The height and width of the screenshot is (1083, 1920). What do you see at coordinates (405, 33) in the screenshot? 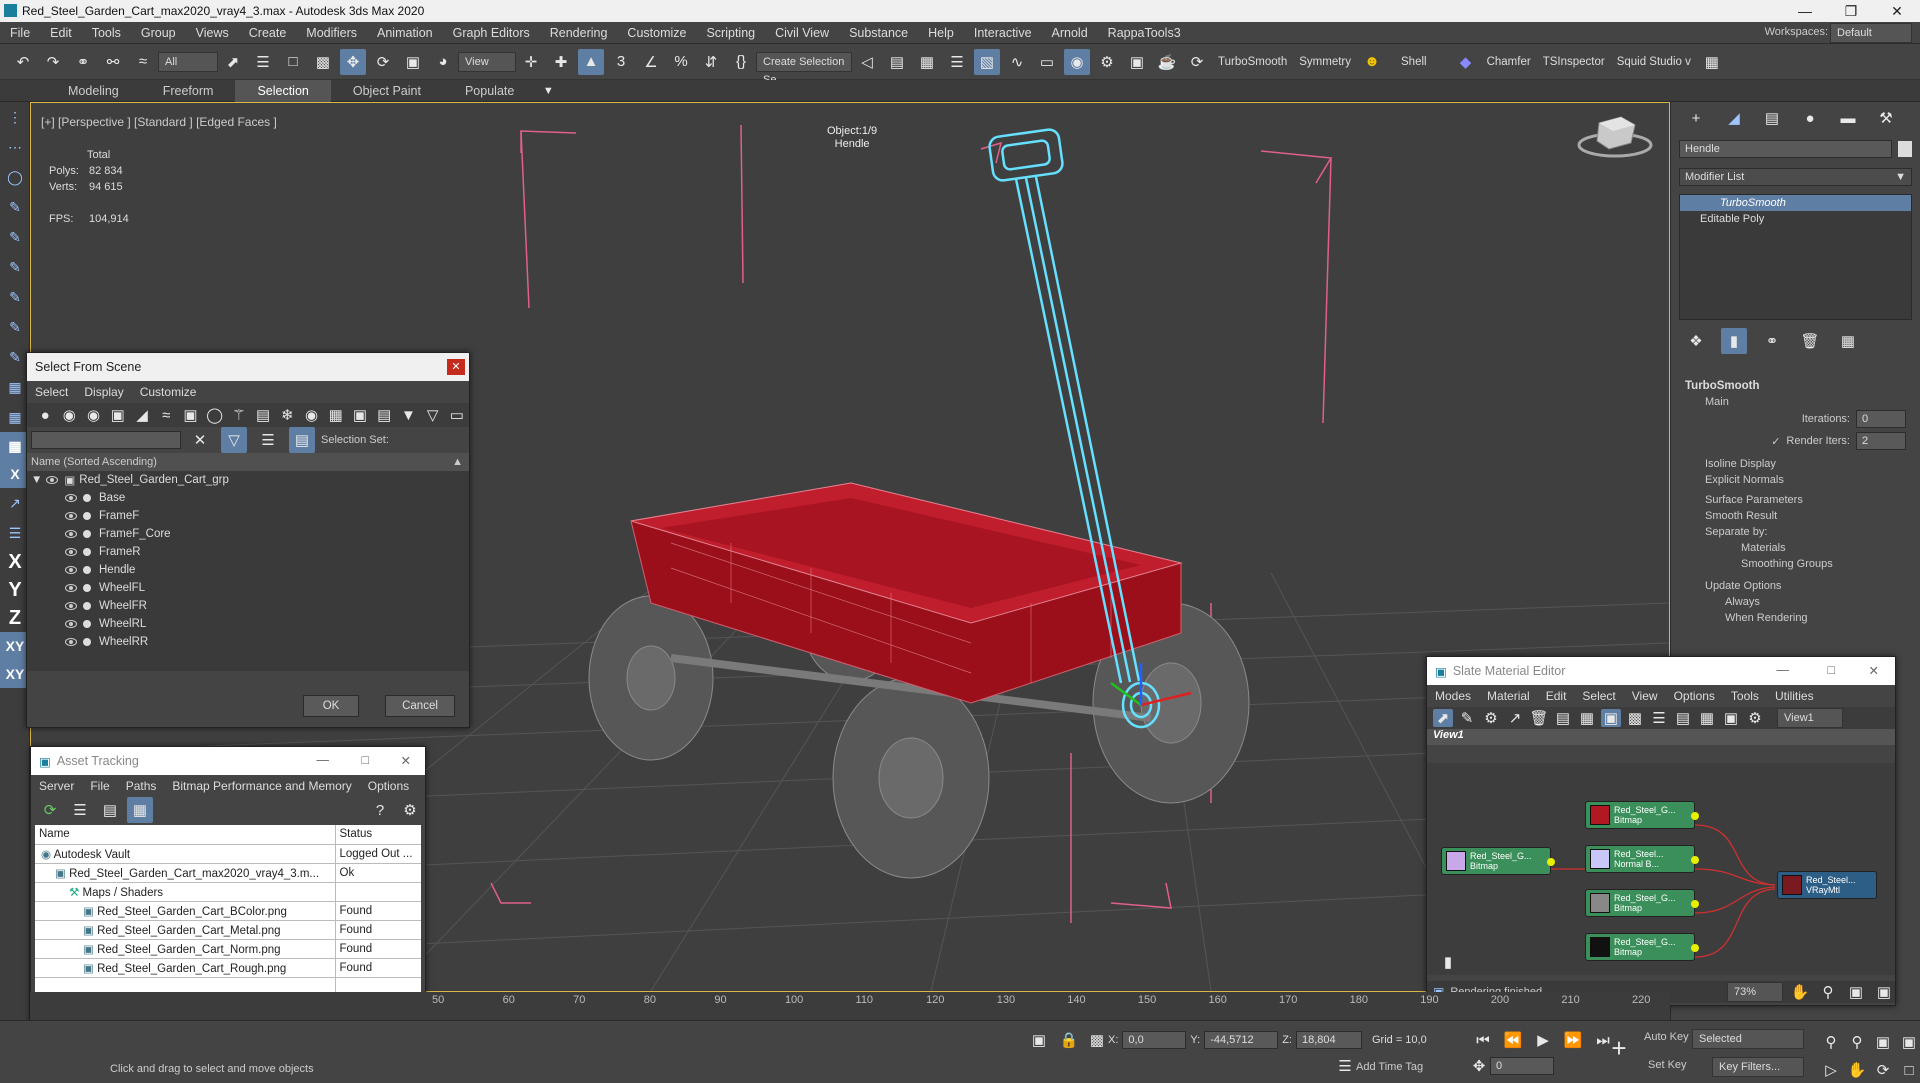
I see `menu-animation: Animation` at bounding box center [405, 33].